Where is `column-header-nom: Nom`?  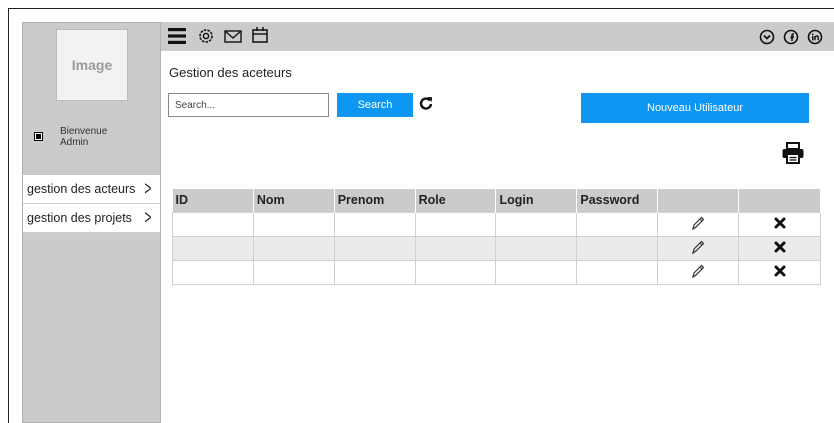
column-header-nom: Nom is located at coordinates (294, 200).